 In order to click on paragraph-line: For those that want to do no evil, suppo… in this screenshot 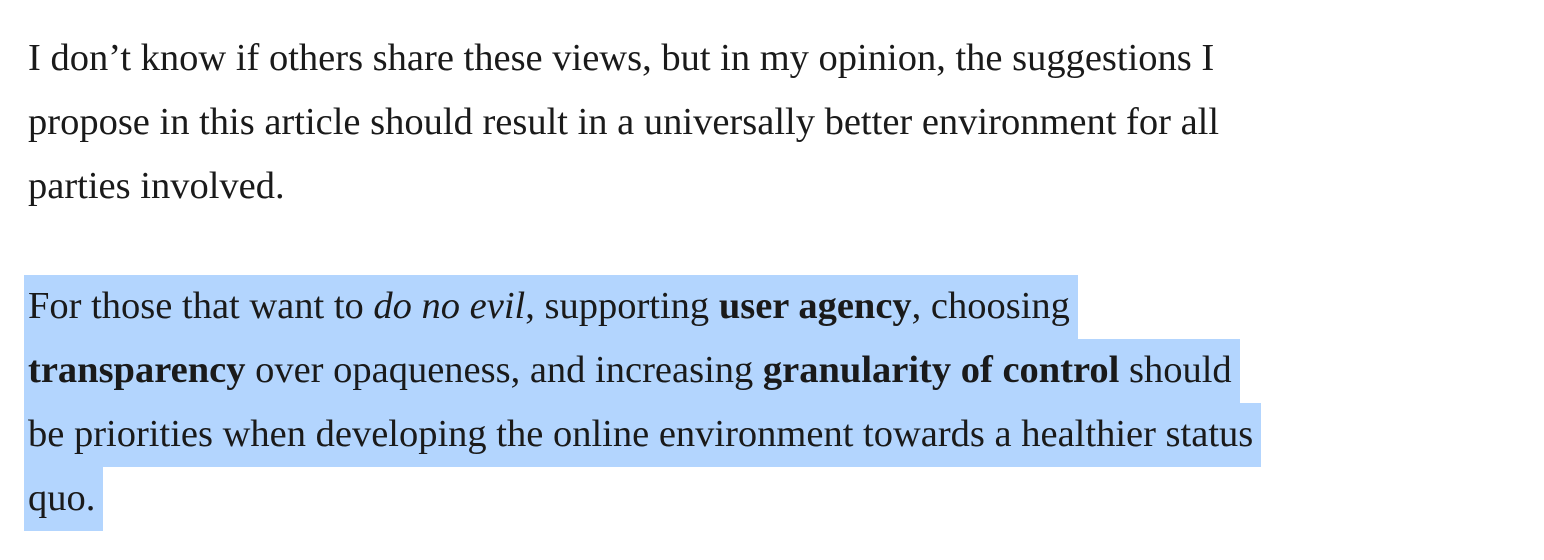, I will do `click(776, 306)`.